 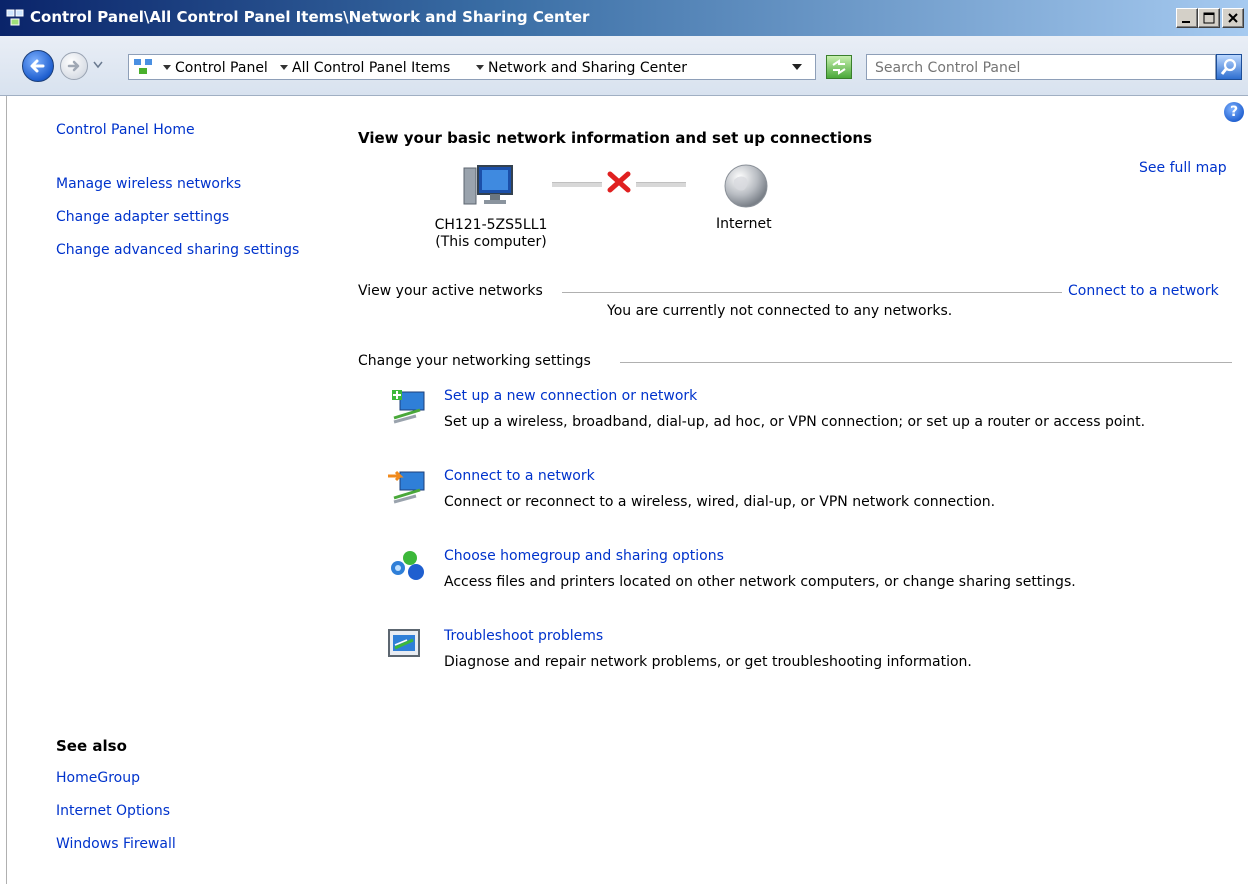 I want to click on breadcrumb-control-panel: Control Panel, so click(x=221, y=68).